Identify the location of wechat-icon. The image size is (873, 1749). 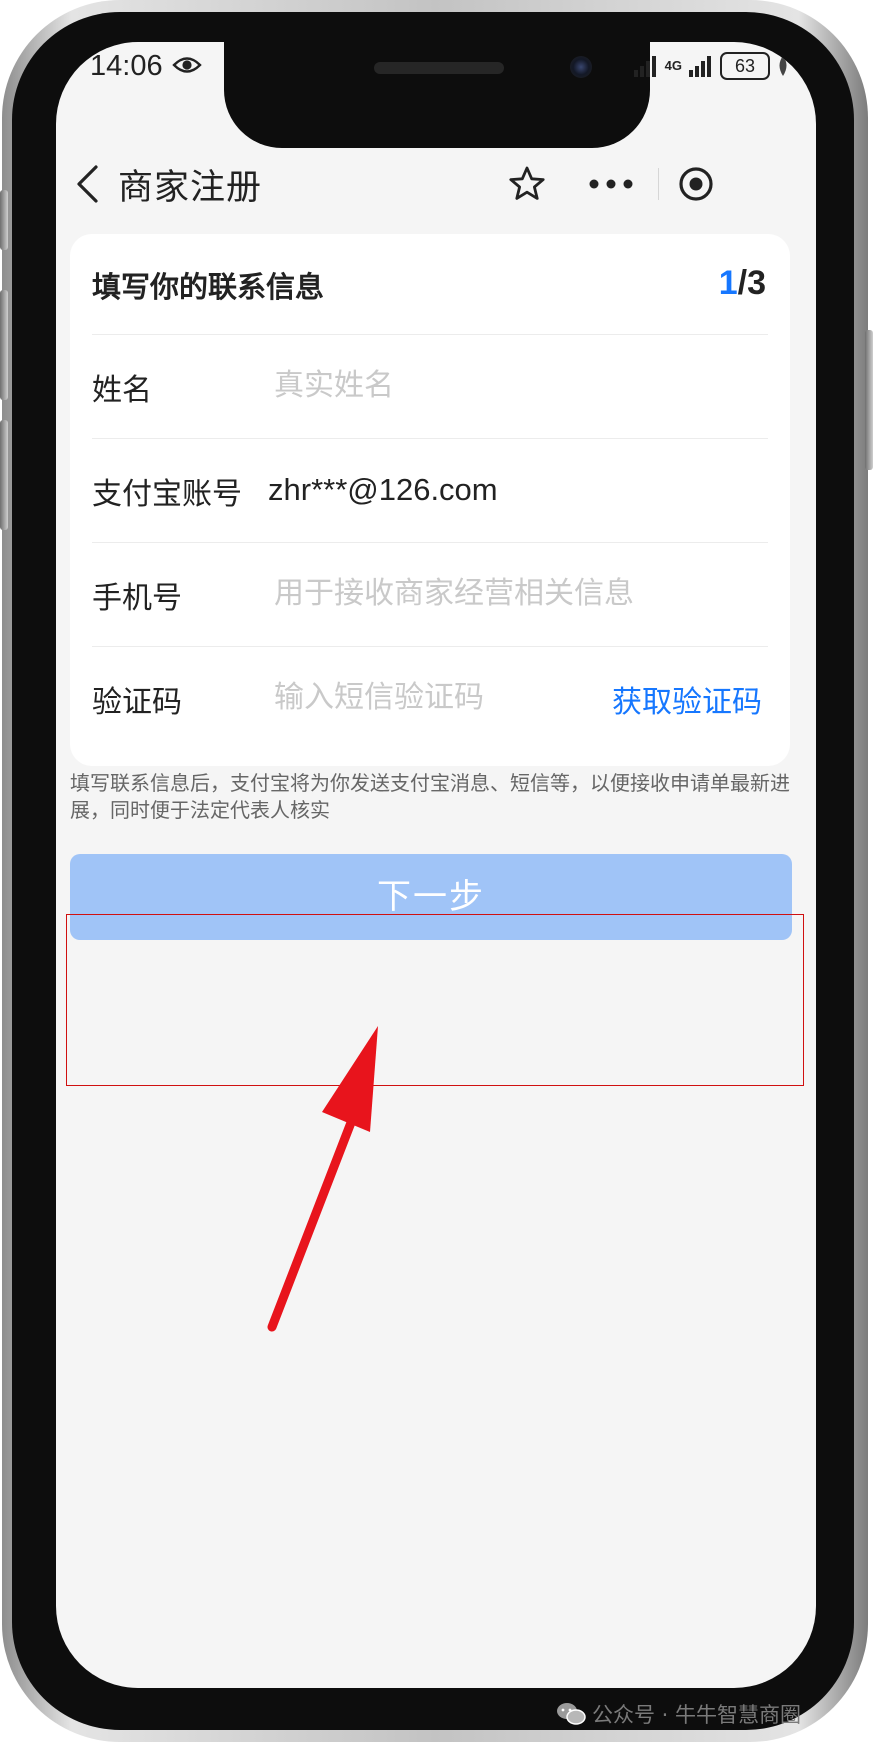
(571, 1714).